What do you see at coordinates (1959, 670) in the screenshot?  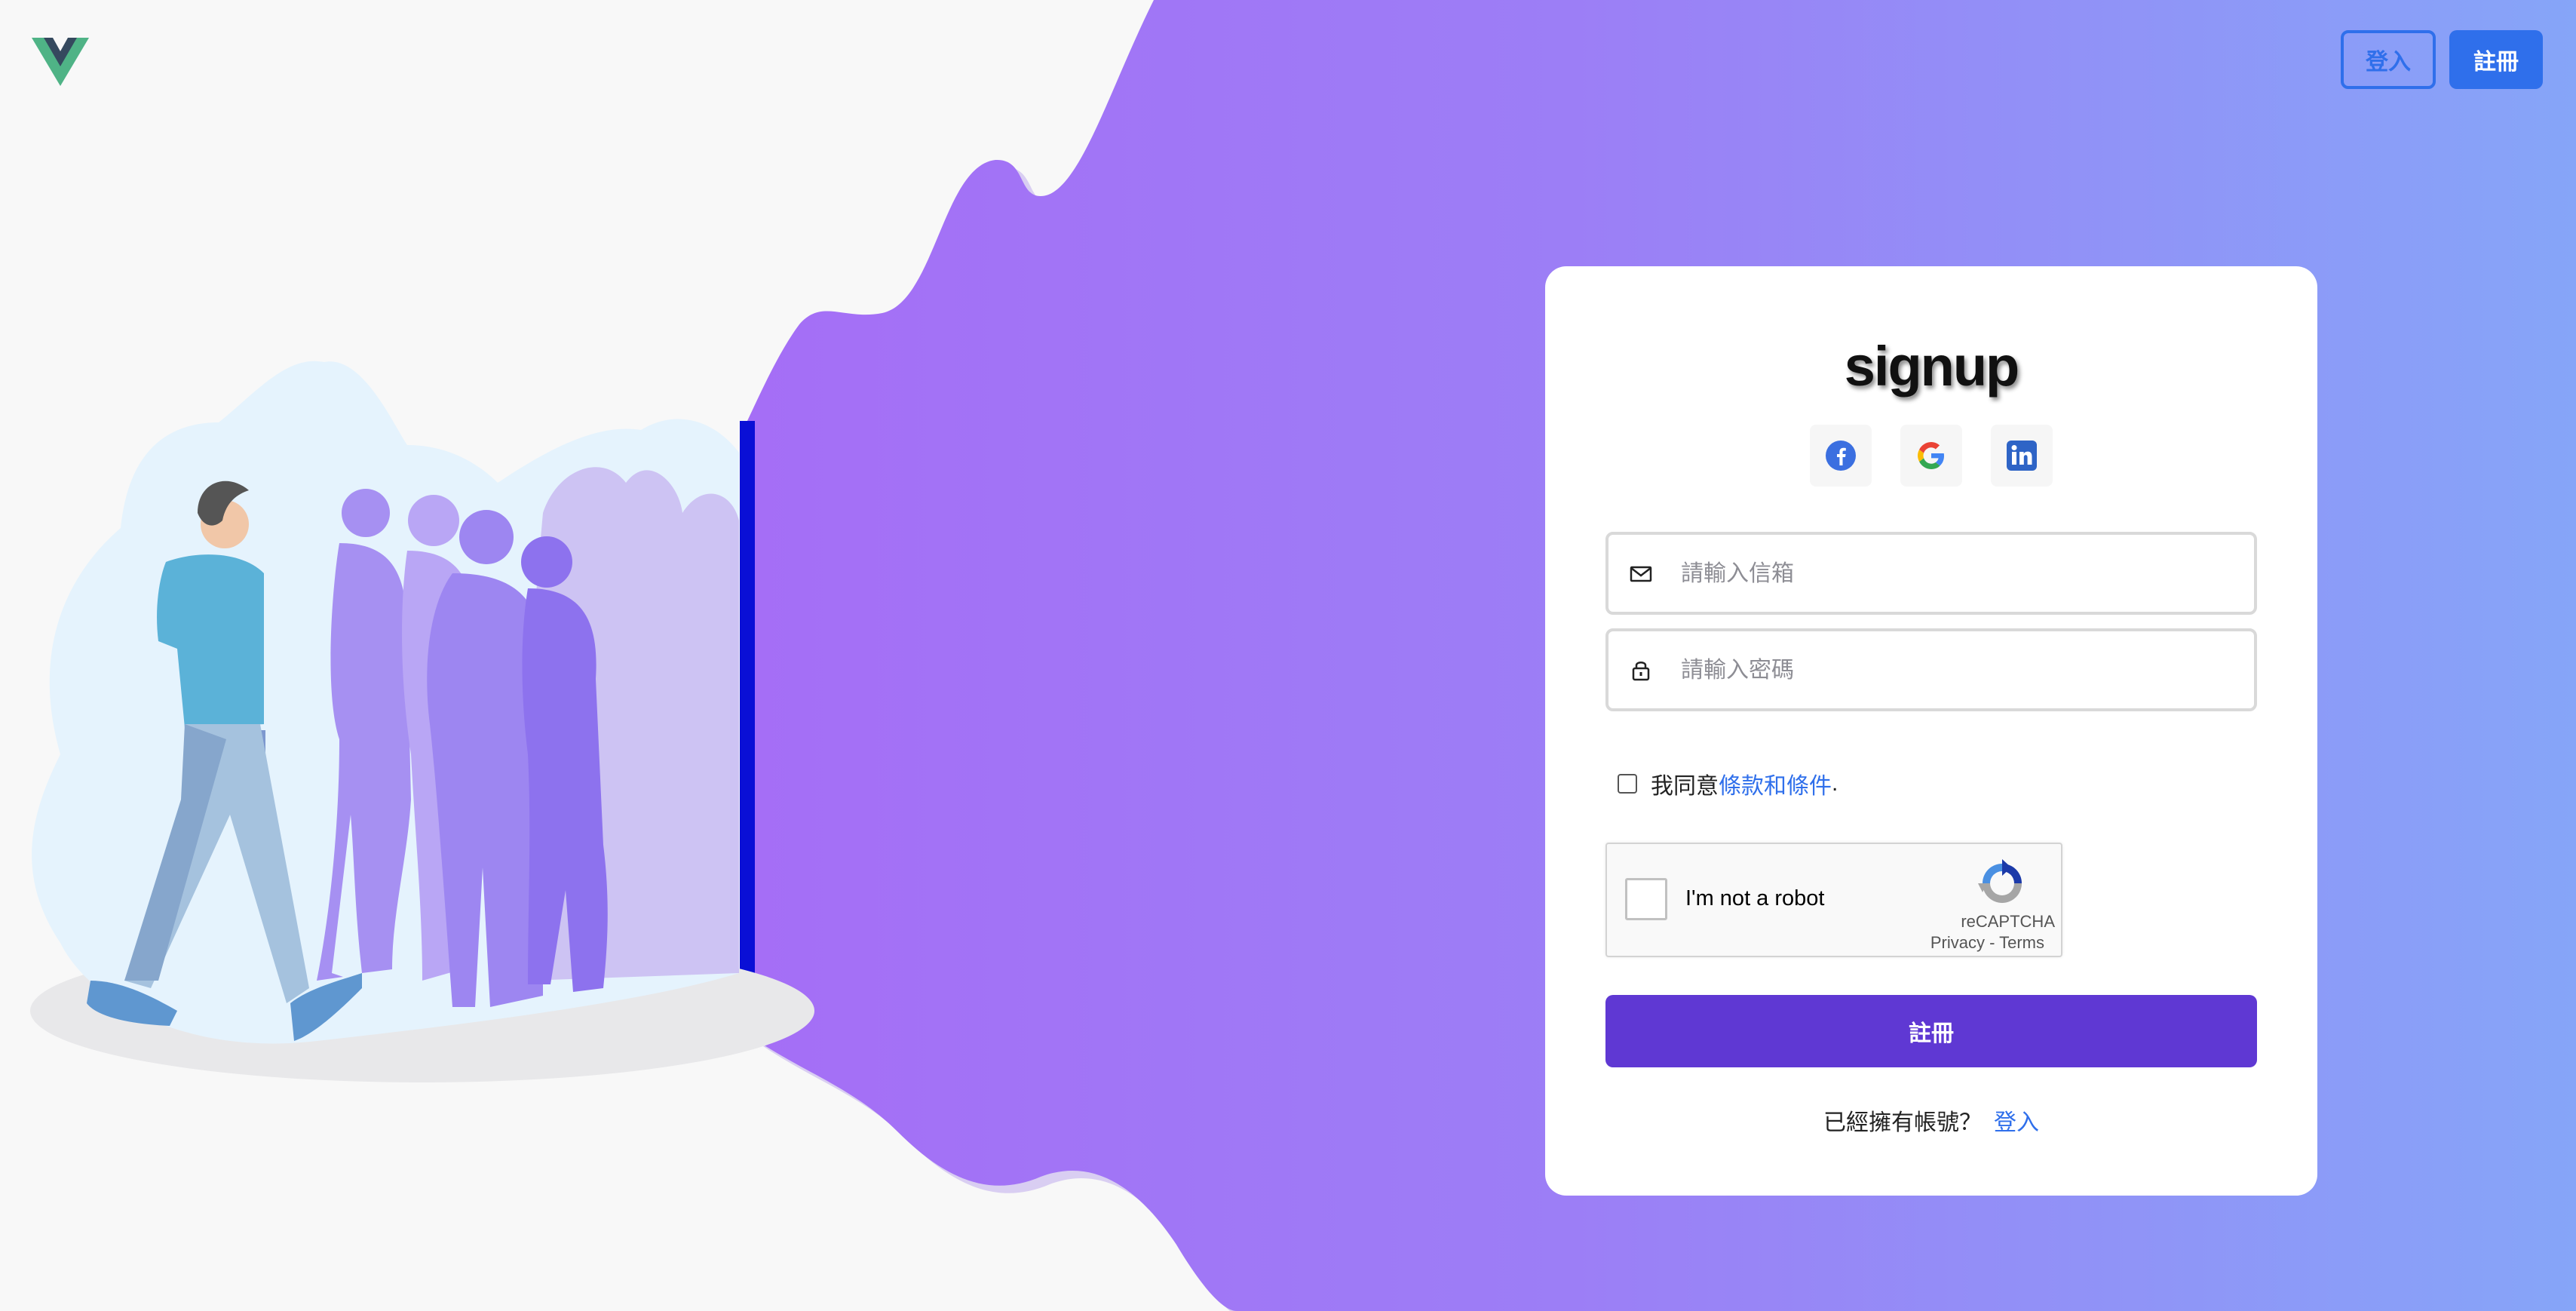 I see `password-input` at bounding box center [1959, 670].